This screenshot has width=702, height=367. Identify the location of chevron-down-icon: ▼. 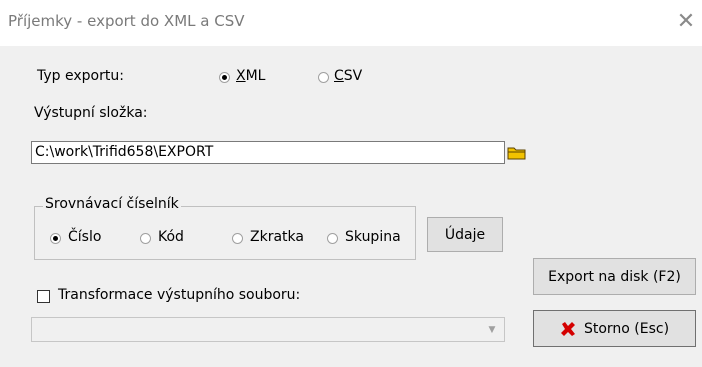
(492, 329).